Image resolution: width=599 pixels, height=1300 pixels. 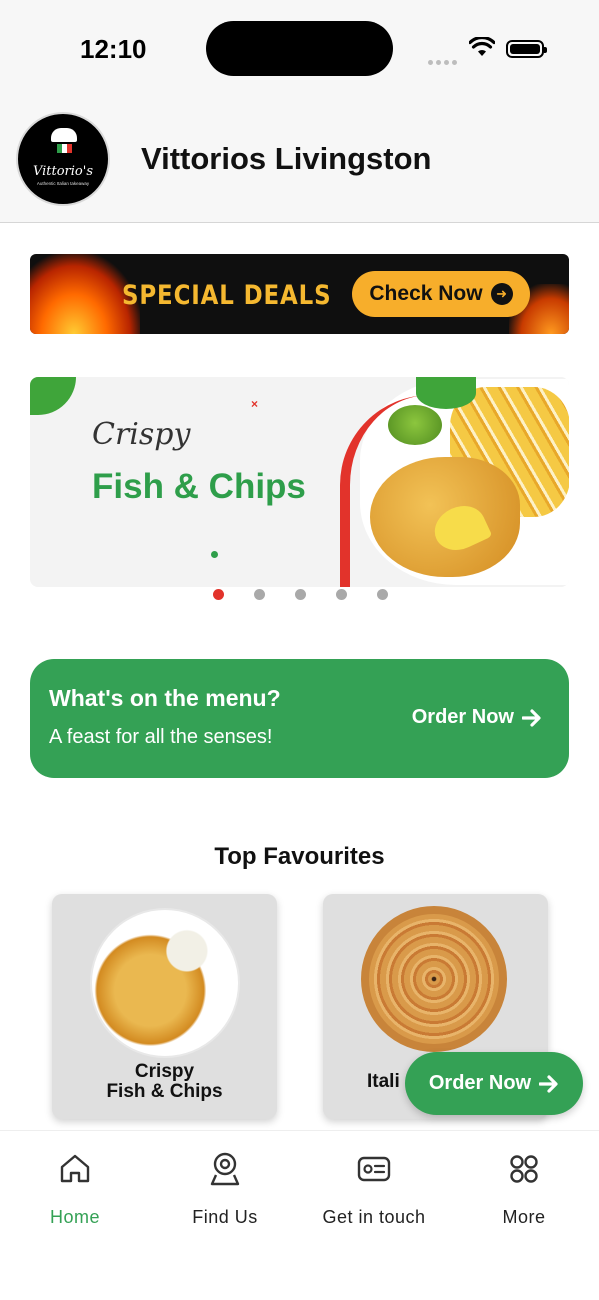 I want to click on logo-tagline: Authentic Italian takeaway, so click(x=63, y=183).